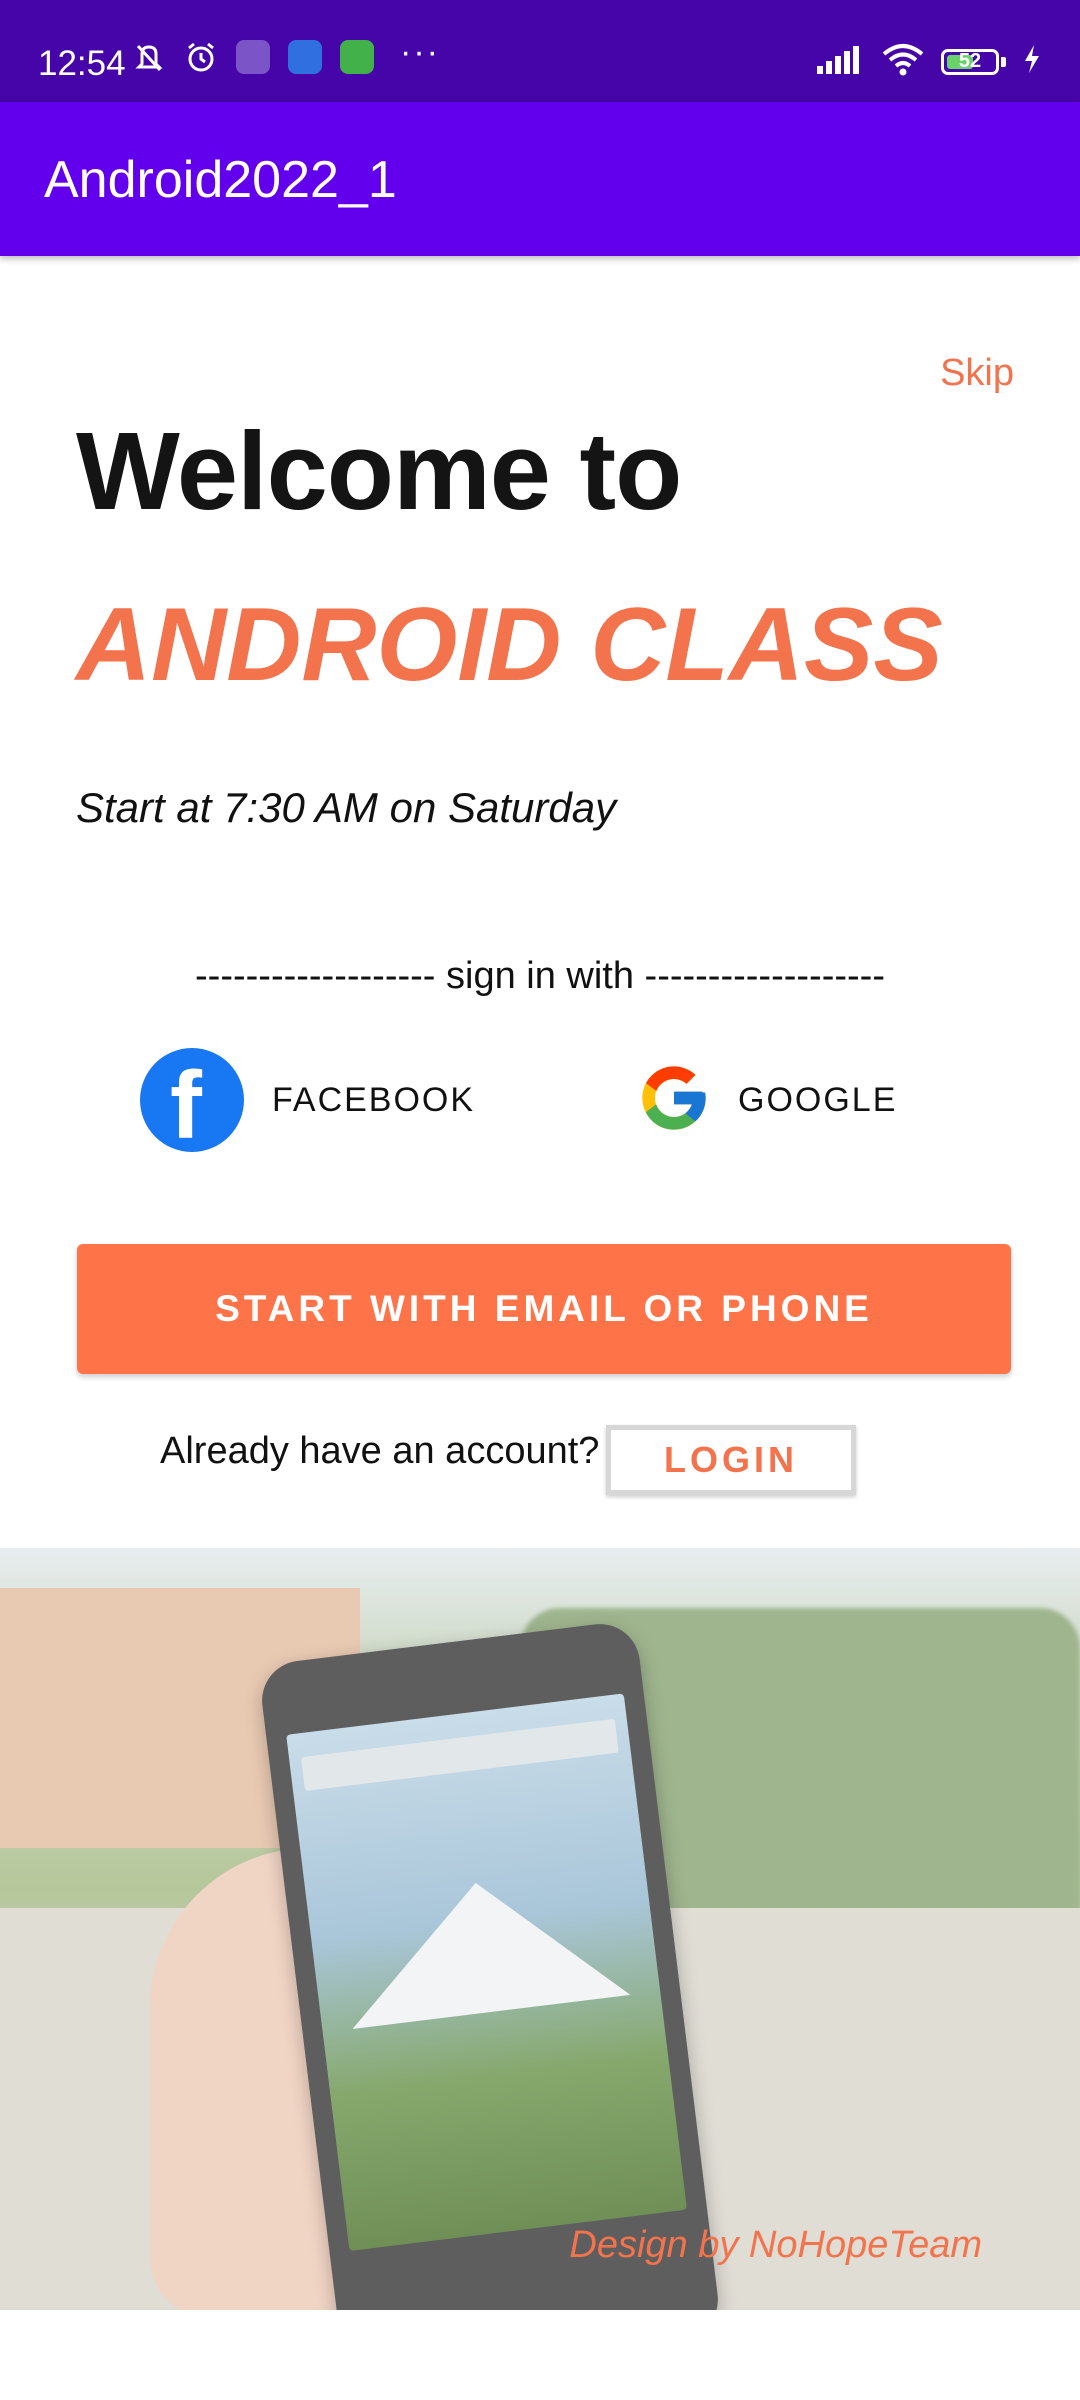  I want to click on app-title: Android2022_1, so click(220, 180).